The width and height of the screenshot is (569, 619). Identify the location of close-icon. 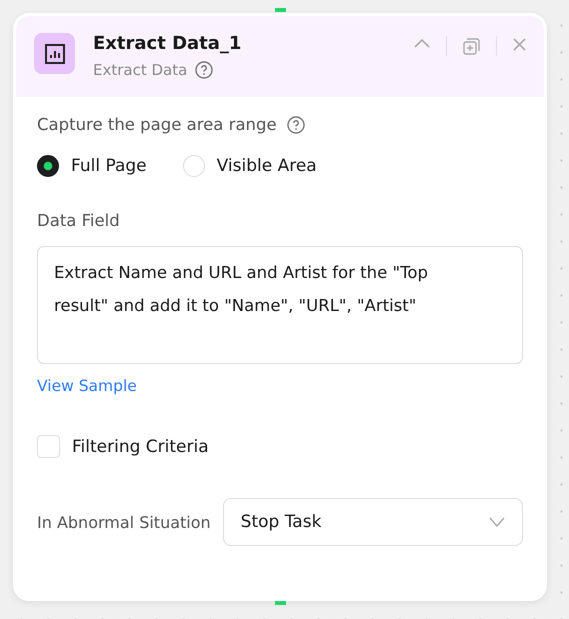
(519, 44).